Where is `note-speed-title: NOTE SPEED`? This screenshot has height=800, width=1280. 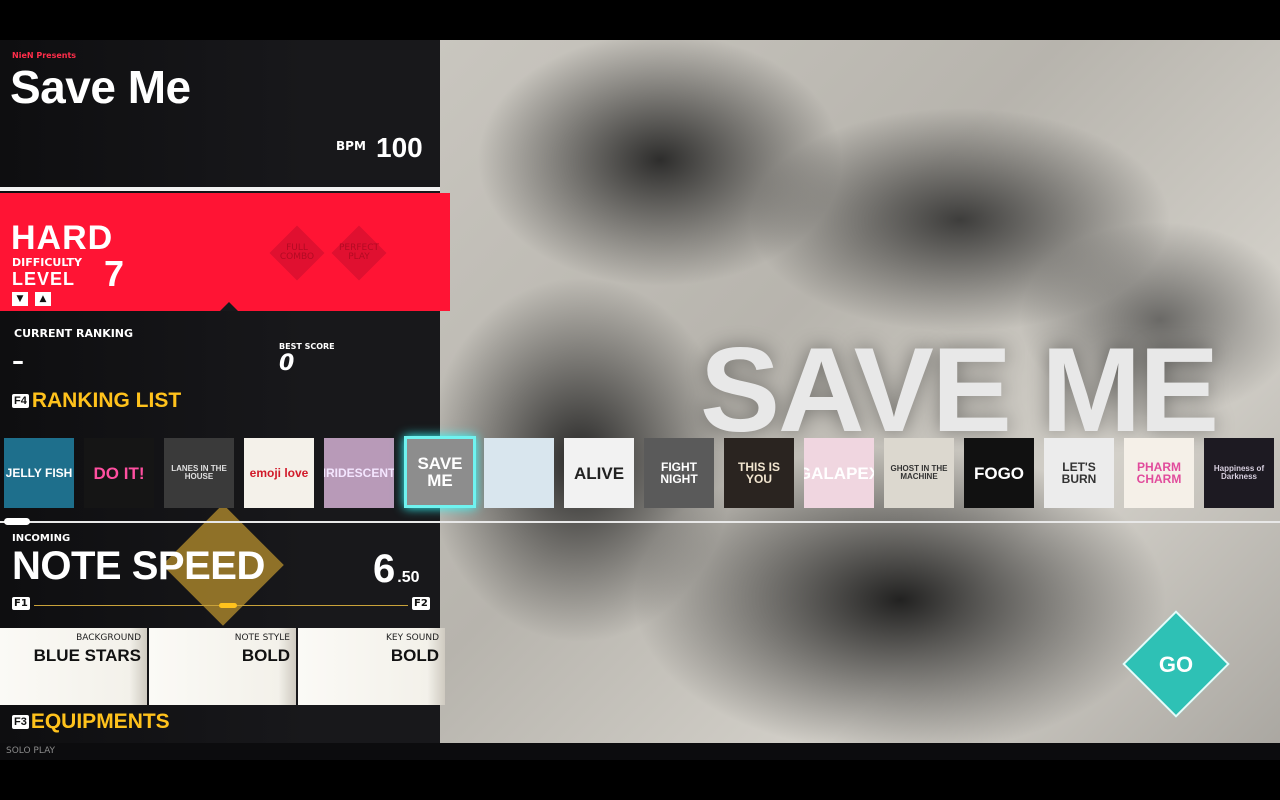
note-speed-title: NOTE SPEED is located at coordinates (138, 566).